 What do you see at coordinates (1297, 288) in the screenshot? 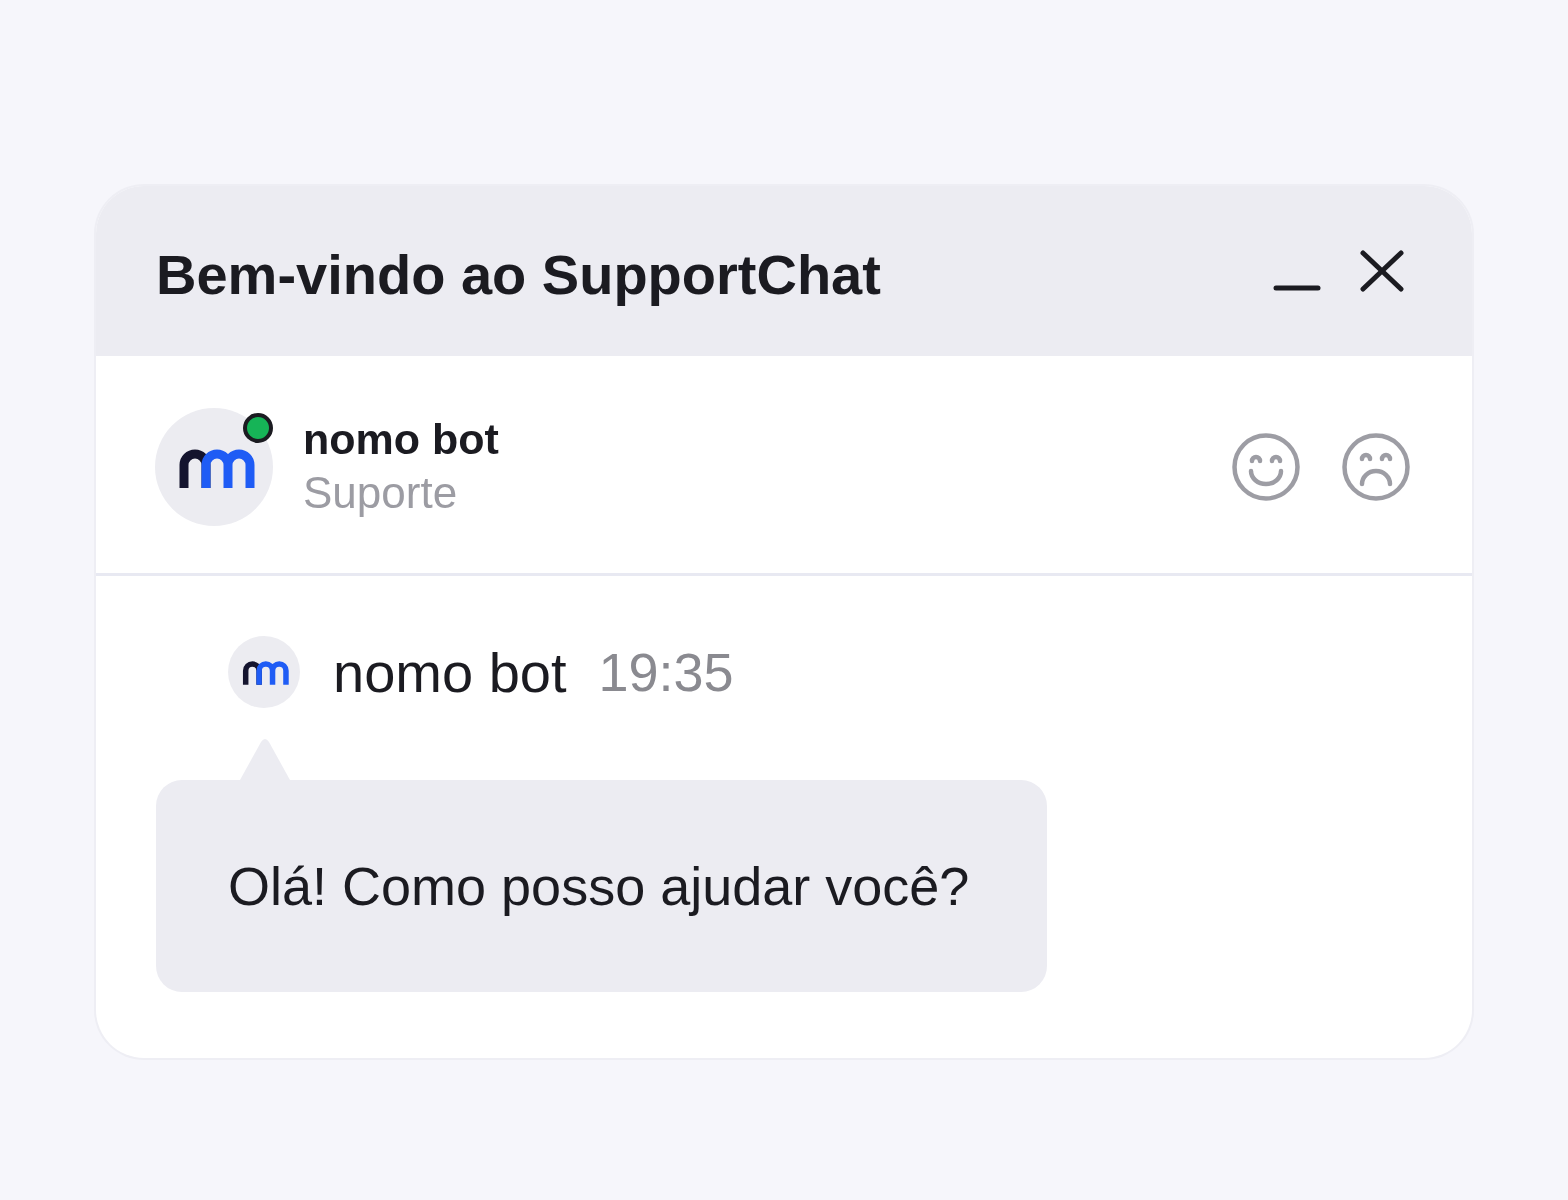
I see `minimize-icon` at bounding box center [1297, 288].